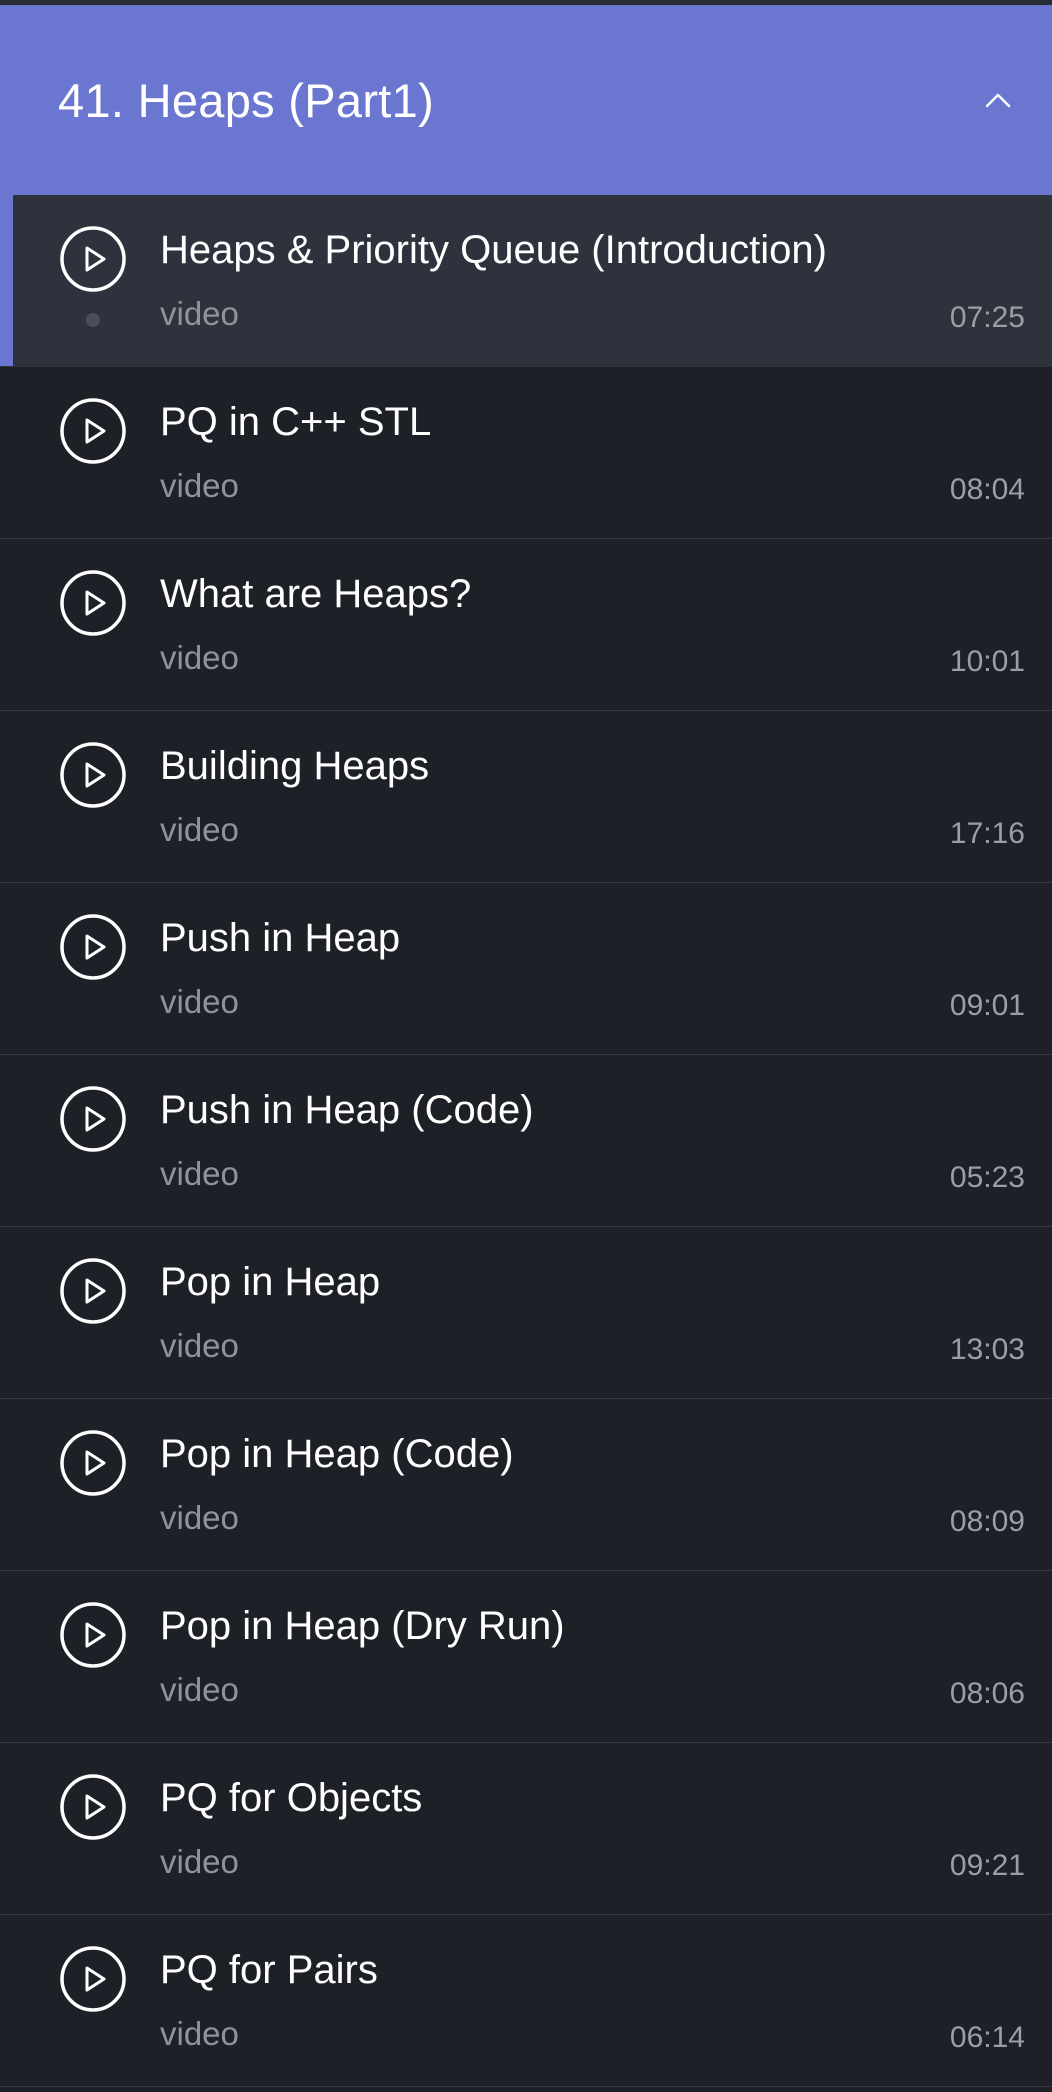 The width and height of the screenshot is (1052, 2092). What do you see at coordinates (526, 797) in the screenshot?
I see `lesson-item: Building Heaps video 17:16` at bounding box center [526, 797].